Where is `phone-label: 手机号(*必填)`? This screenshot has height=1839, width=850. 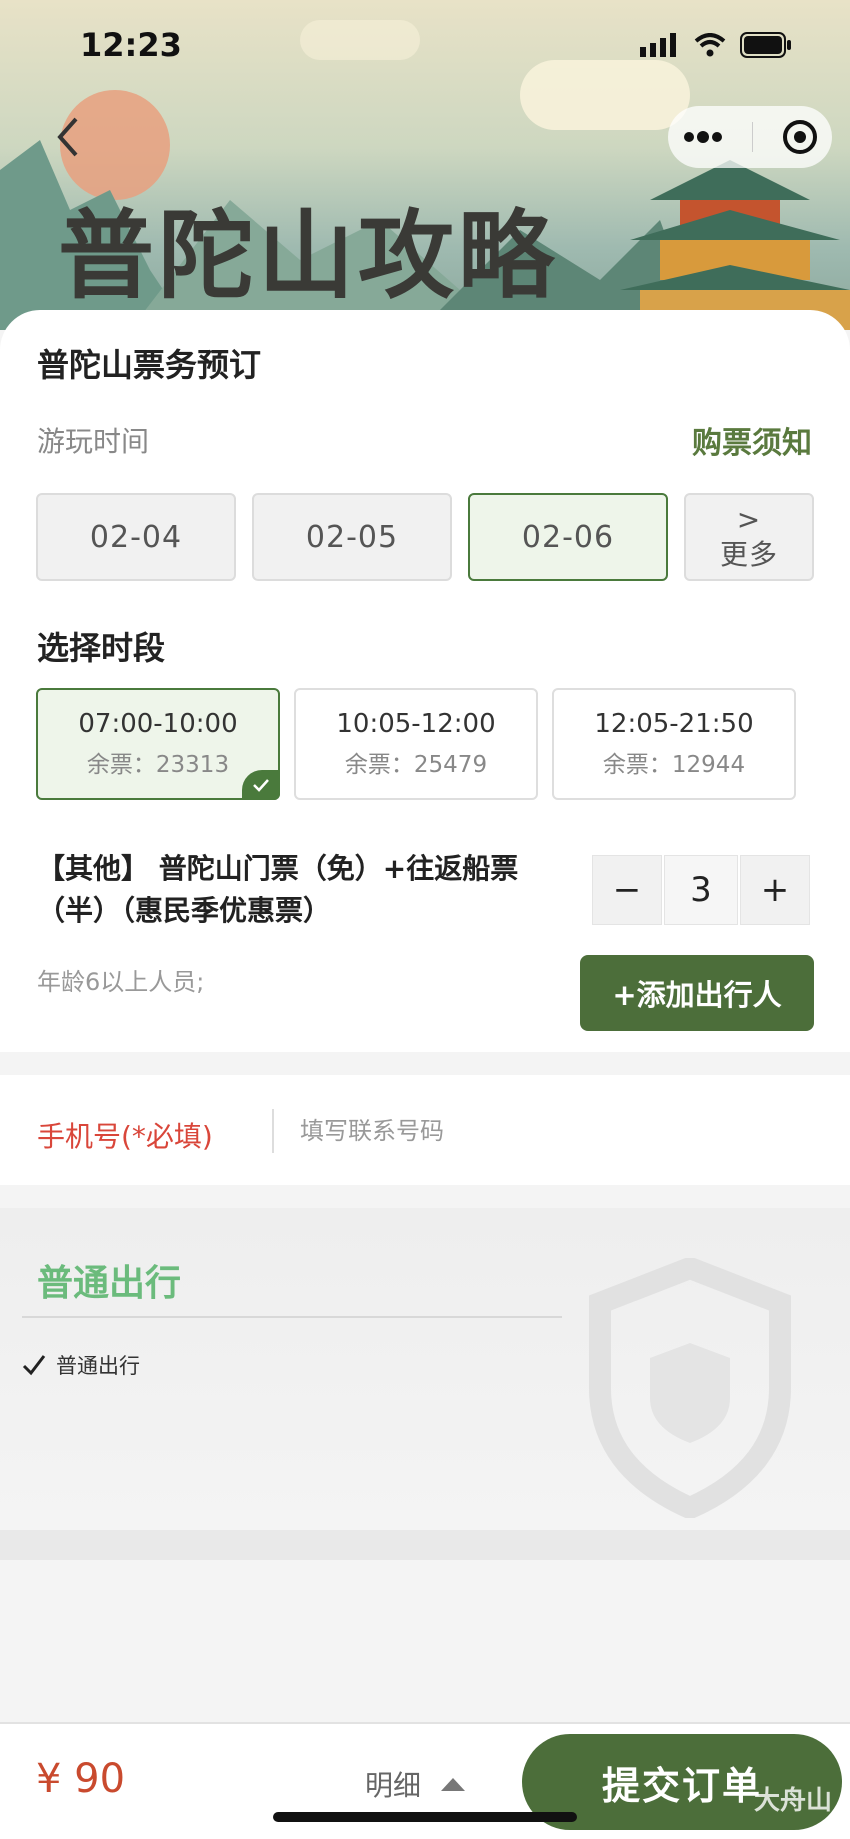 phone-label: 手机号(*必填) is located at coordinates (125, 1136).